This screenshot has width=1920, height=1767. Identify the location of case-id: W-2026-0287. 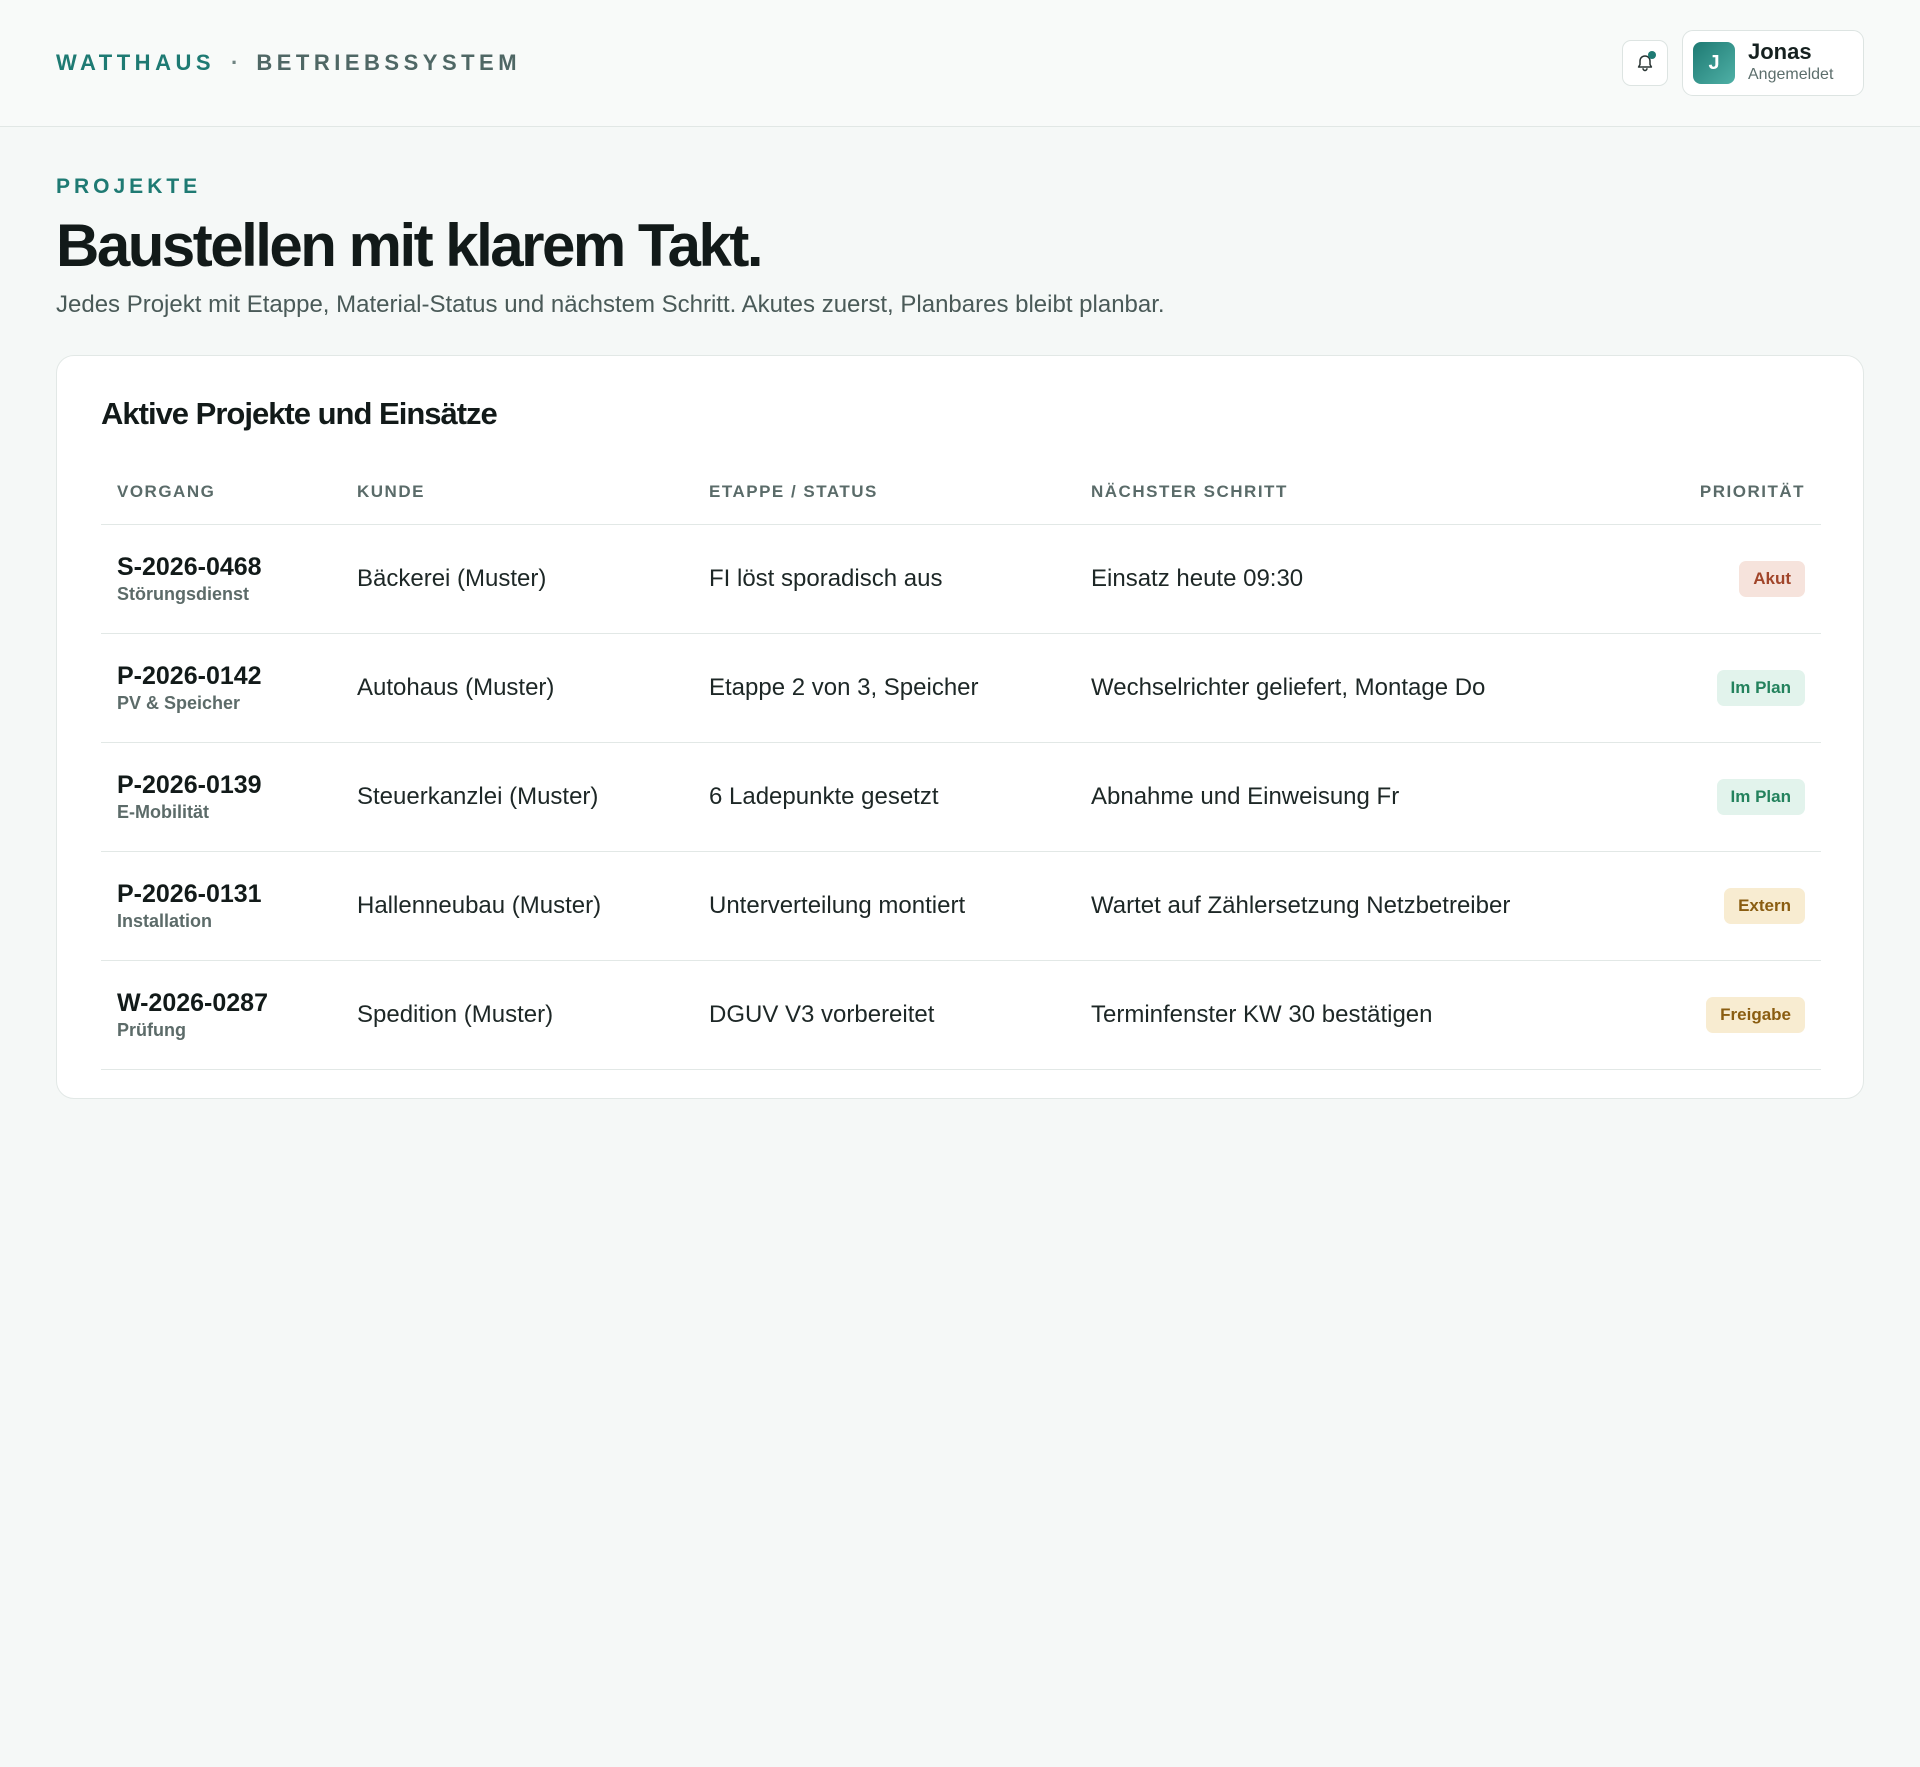
(192, 1002).